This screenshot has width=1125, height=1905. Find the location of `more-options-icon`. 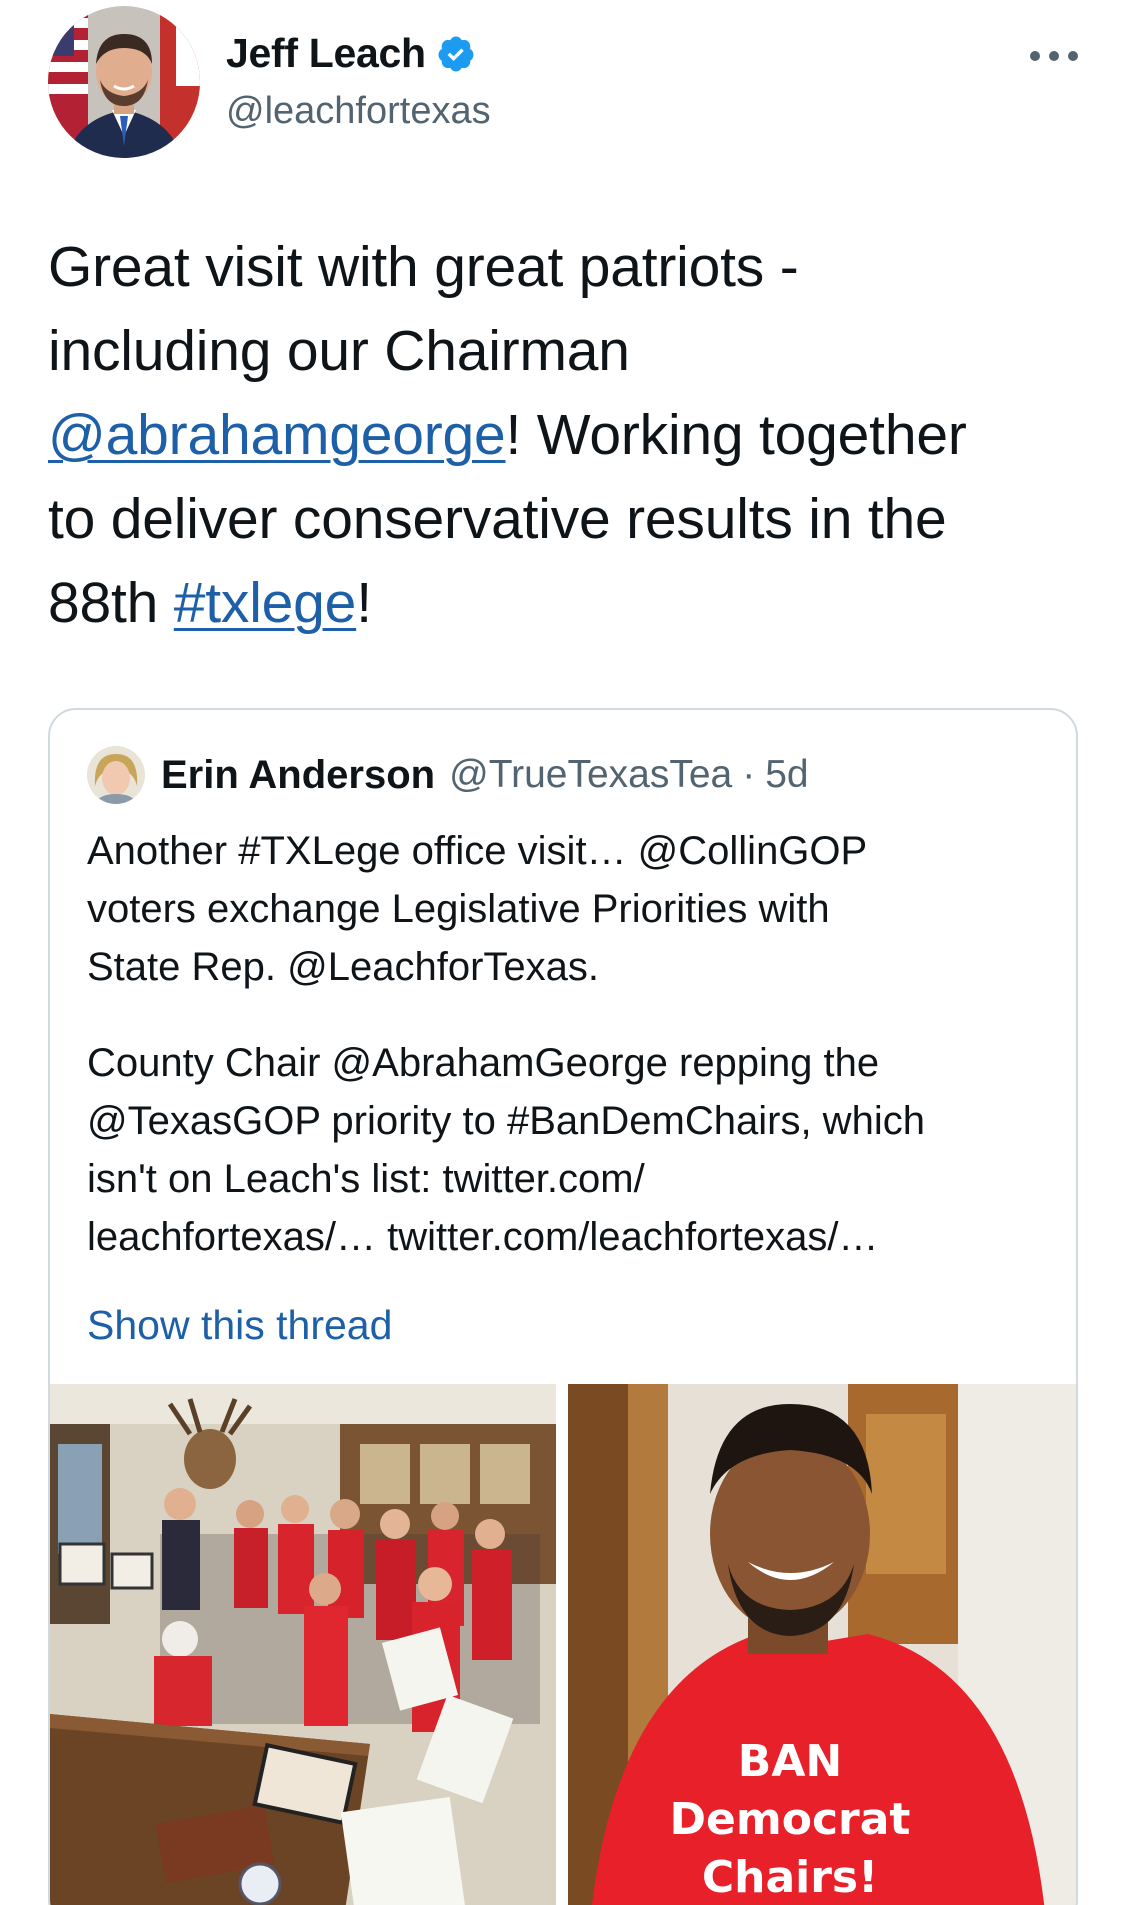

more-options-icon is located at coordinates (1054, 56).